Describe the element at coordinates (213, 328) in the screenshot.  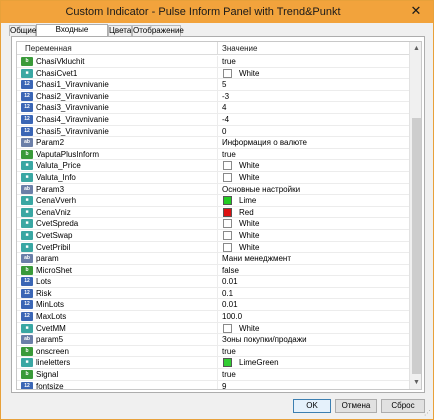
I see `parameter-row: ■ CvetMM White` at that location.